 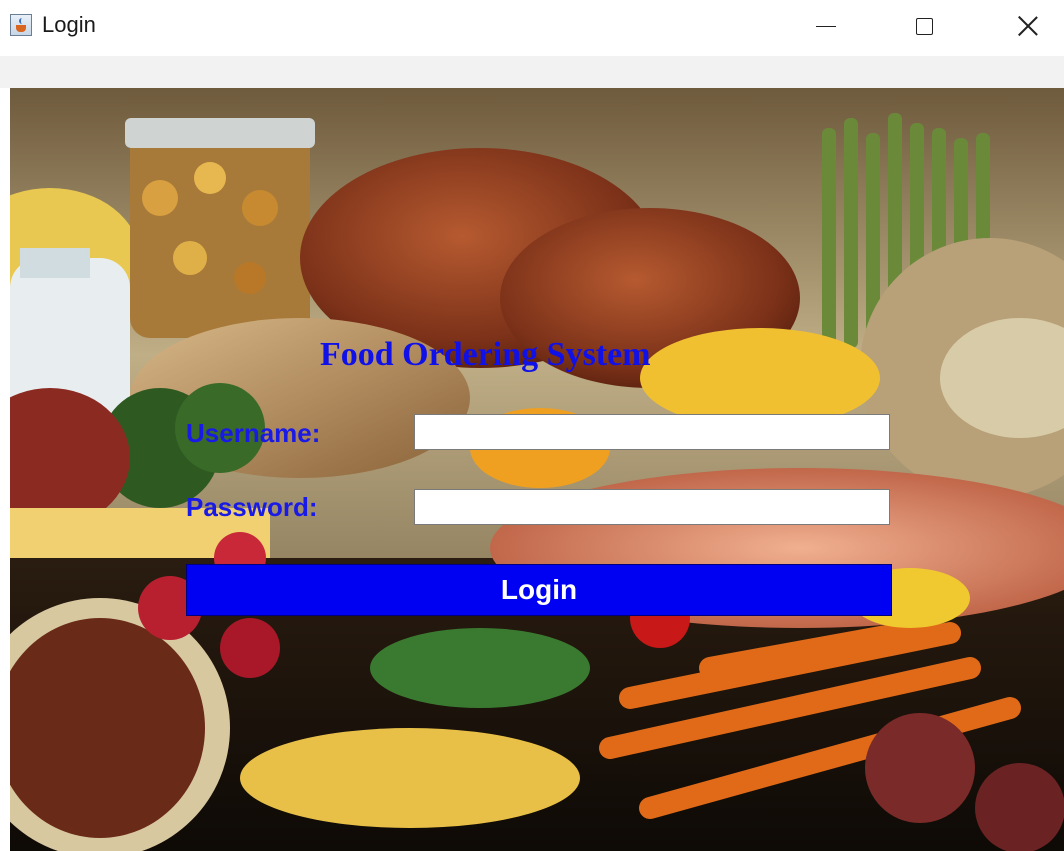 I want to click on minimize-button, so click(x=826, y=26).